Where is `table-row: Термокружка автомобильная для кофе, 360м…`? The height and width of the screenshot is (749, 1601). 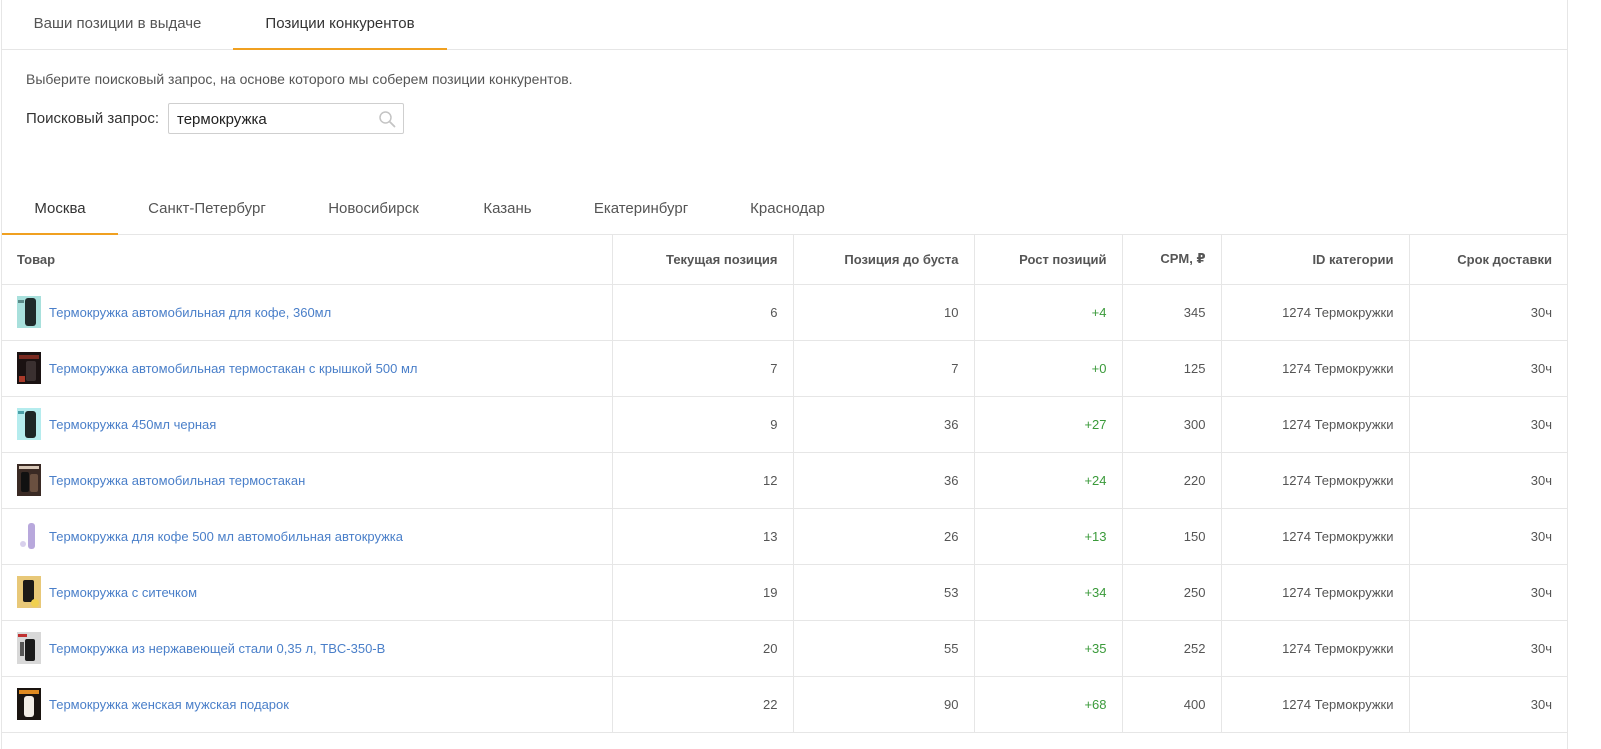
table-row: Термокружка автомобильная для кофе, 360м… is located at coordinates (784, 312).